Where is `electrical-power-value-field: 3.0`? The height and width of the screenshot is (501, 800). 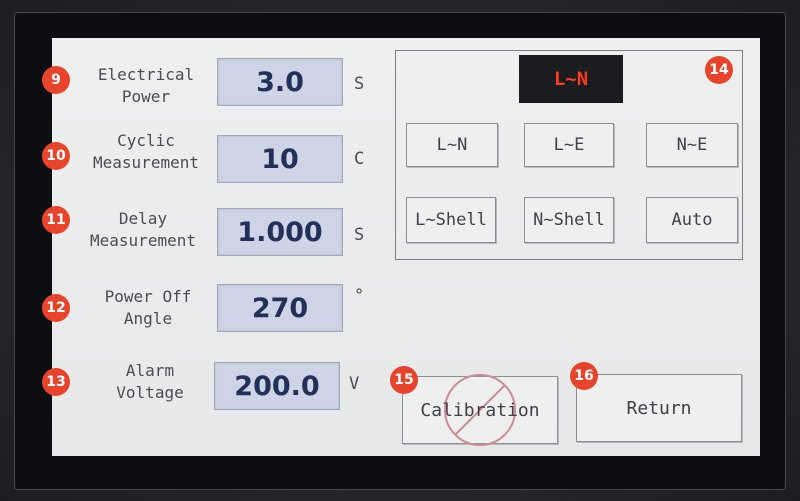
electrical-power-value-field: 3.0 is located at coordinates (280, 82).